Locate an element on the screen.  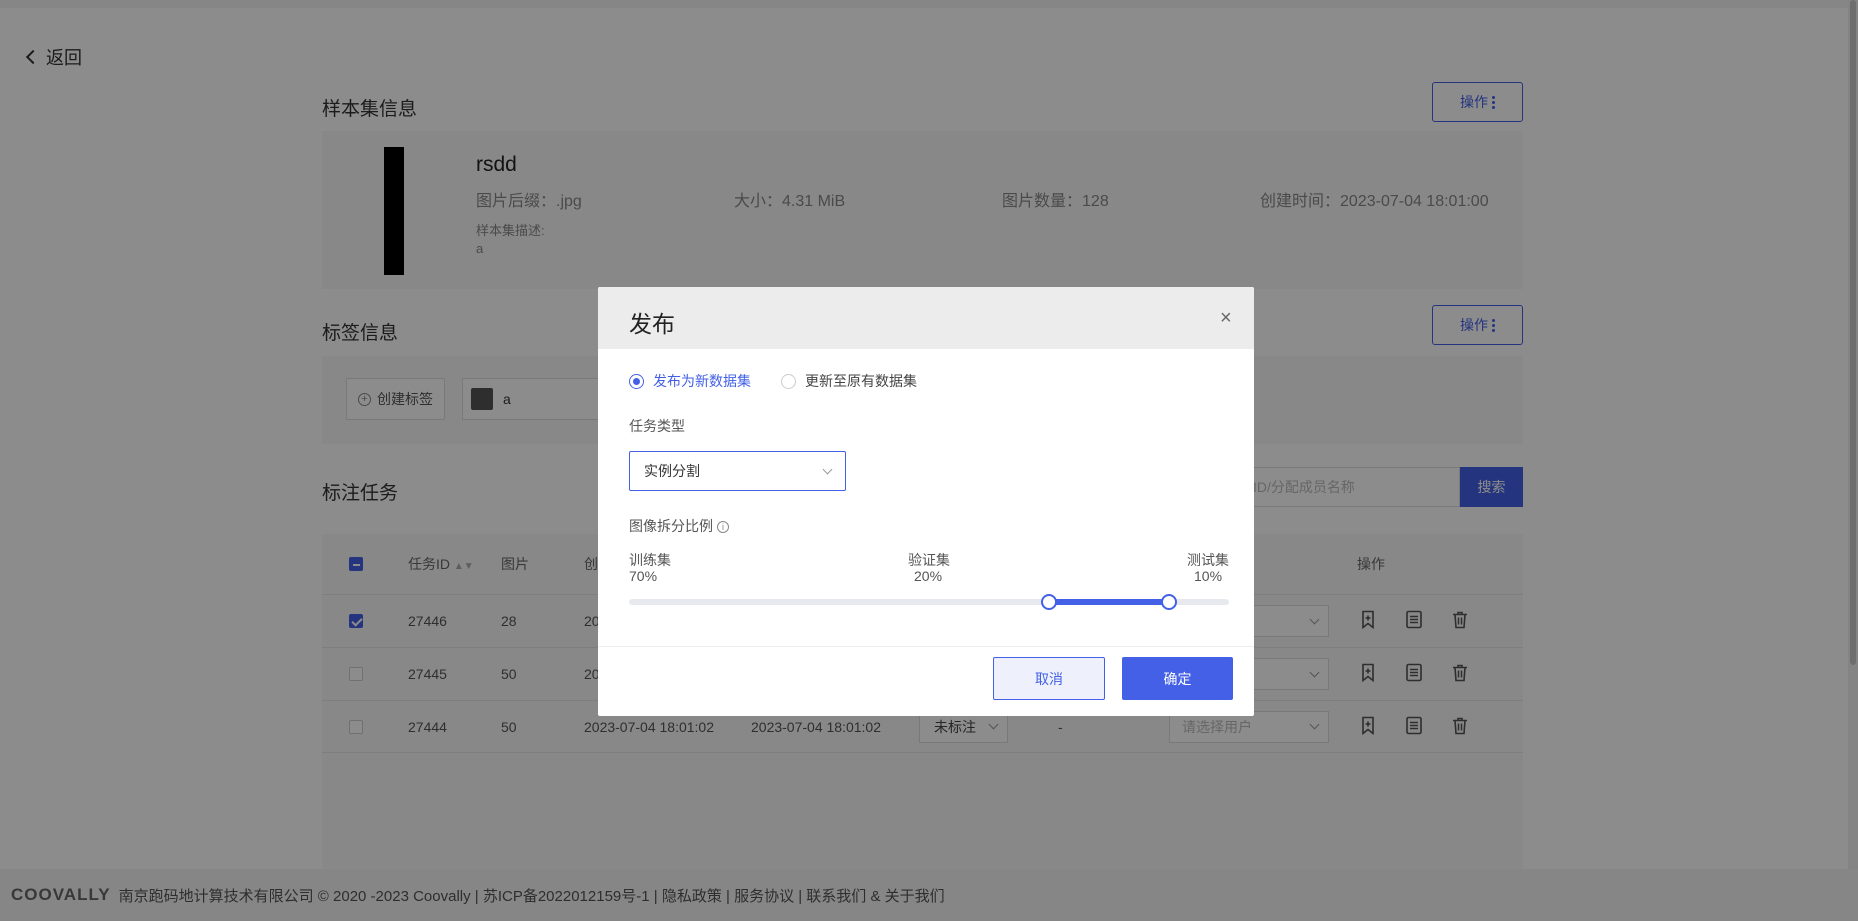
split-ratio-label: 图像拆分比例 is located at coordinates (671, 526).